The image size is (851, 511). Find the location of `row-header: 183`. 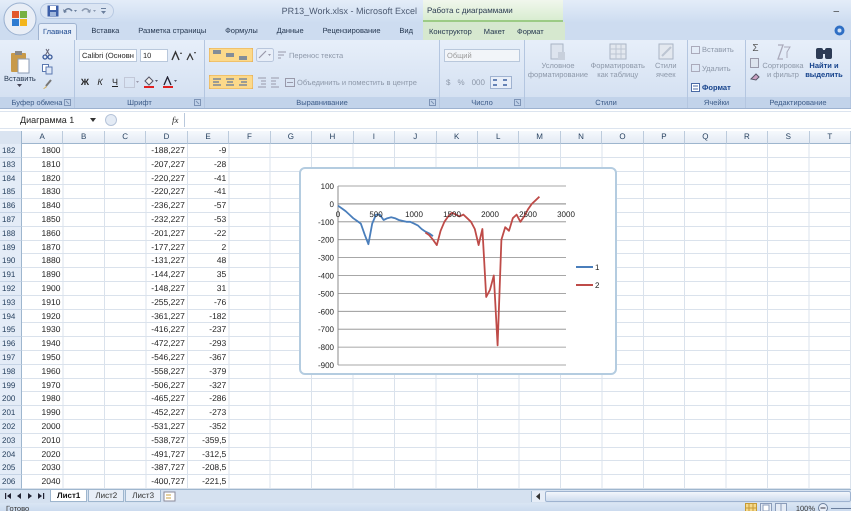

row-header: 183 is located at coordinates (11, 165).